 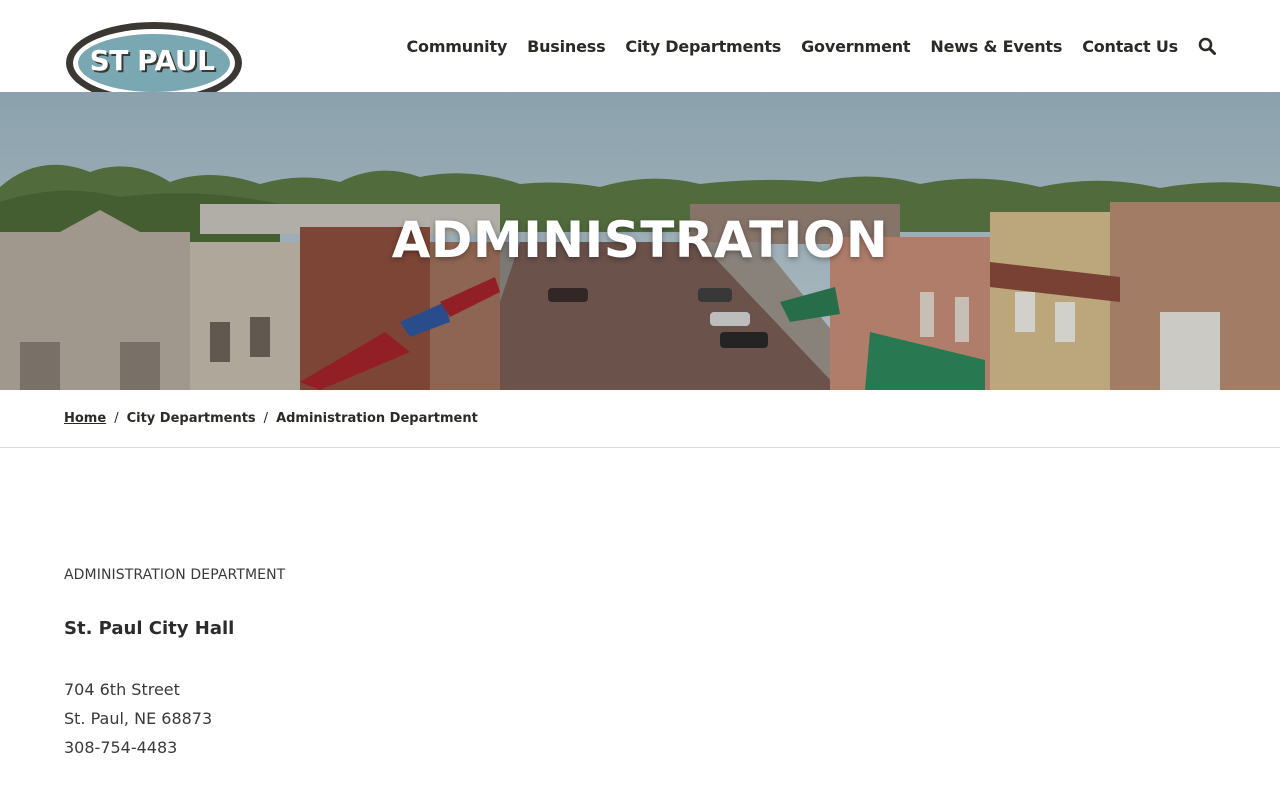 I want to click on breadcrumb-current: Administration Department, so click(x=377, y=418).